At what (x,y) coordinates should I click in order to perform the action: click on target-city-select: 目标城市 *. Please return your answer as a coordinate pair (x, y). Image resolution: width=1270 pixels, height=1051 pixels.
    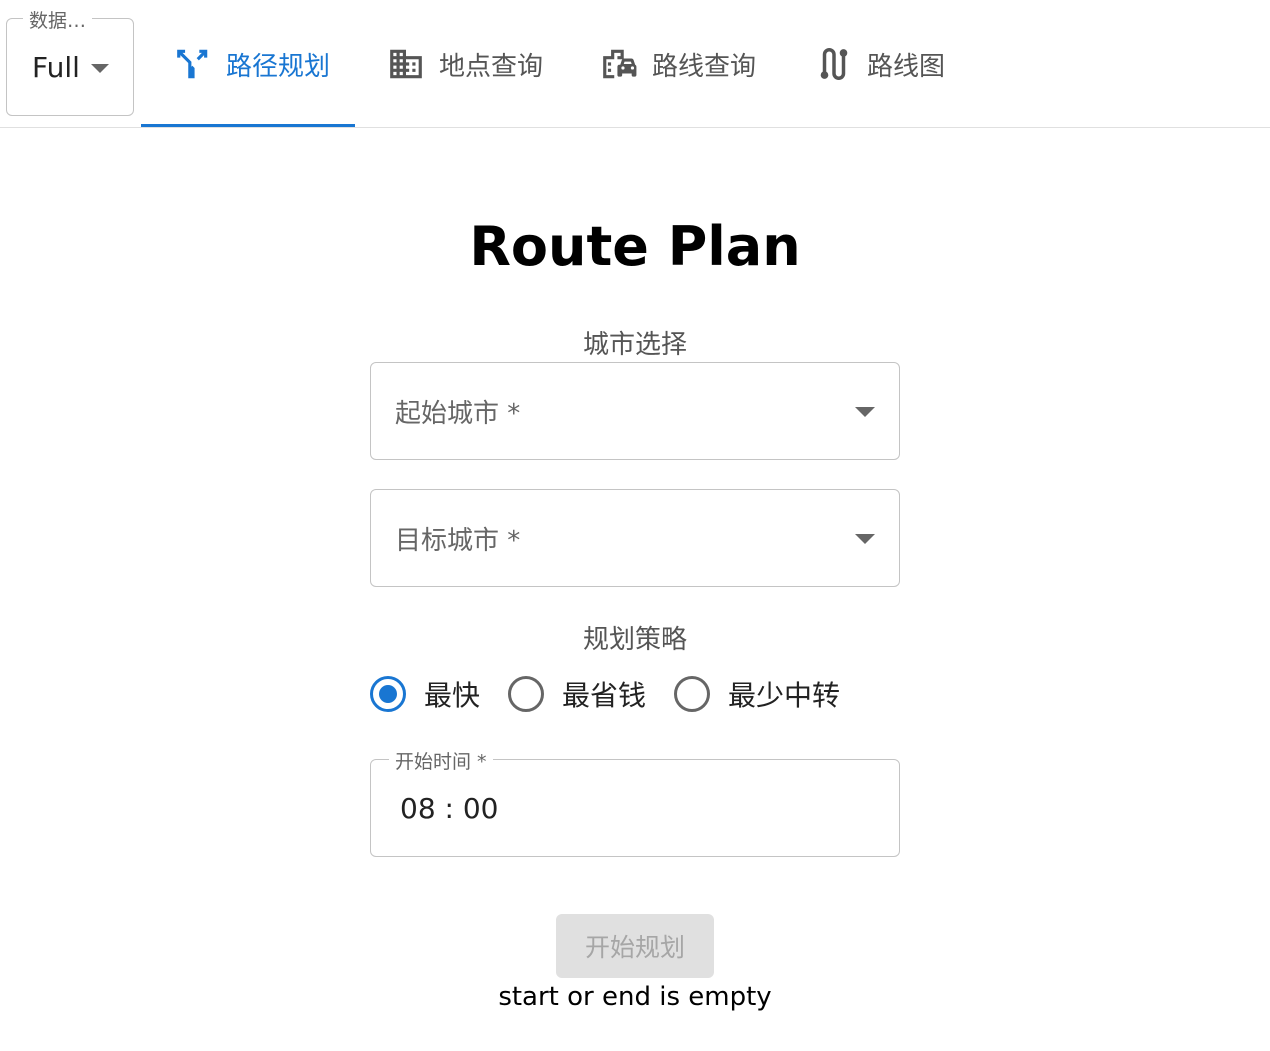
    Looking at the image, I should click on (635, 538).